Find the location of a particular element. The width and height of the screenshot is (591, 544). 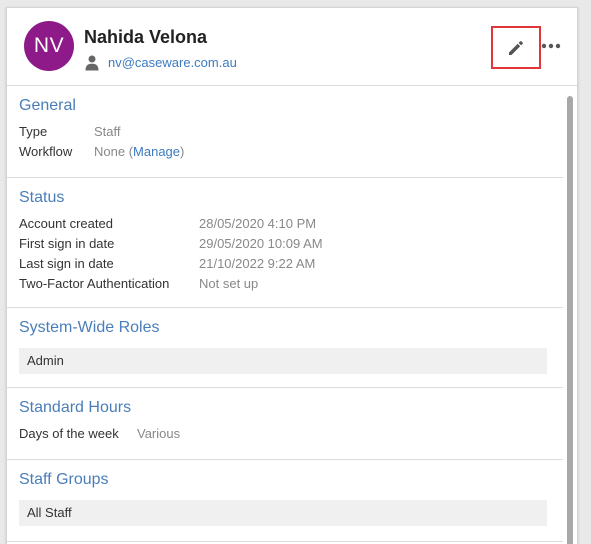

account-created-label: Account created is located at coordinates (66, 223).